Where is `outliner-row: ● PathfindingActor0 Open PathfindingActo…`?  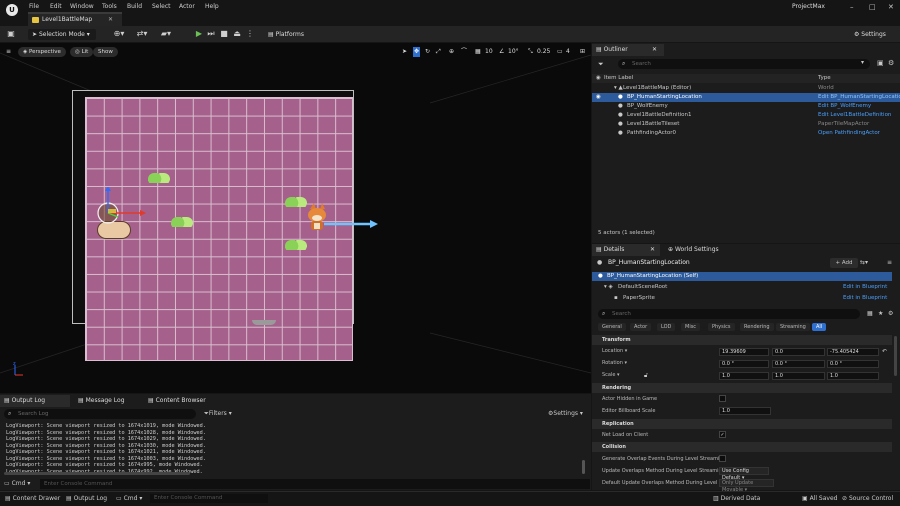
outliner-row: ● PathfindingActor0 Open PathfindingActo… is located at coordinates (746, 133).